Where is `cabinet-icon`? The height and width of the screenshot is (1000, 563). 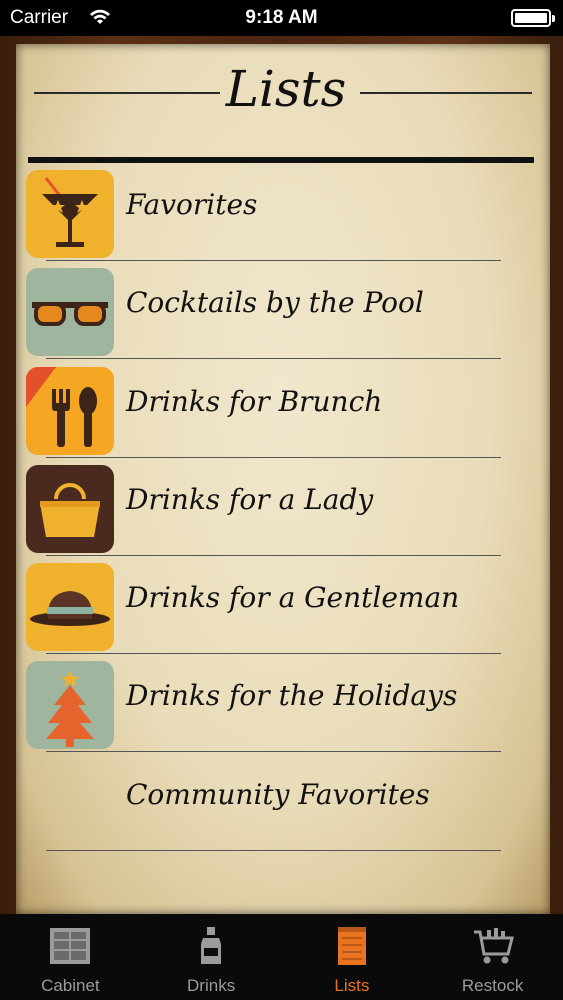
cabinet-icon is located at coordinates (70, 946).